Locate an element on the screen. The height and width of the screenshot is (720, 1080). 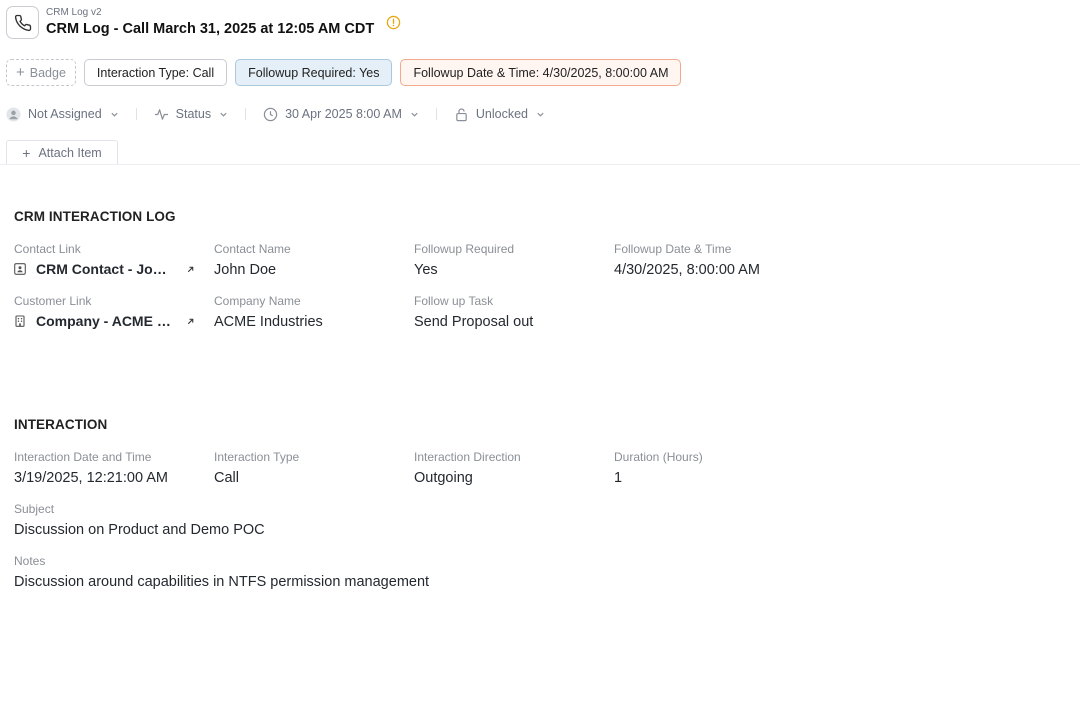
field-interaction-direction: Interaction Direction Outgoing is located at coordinates (506, 468).